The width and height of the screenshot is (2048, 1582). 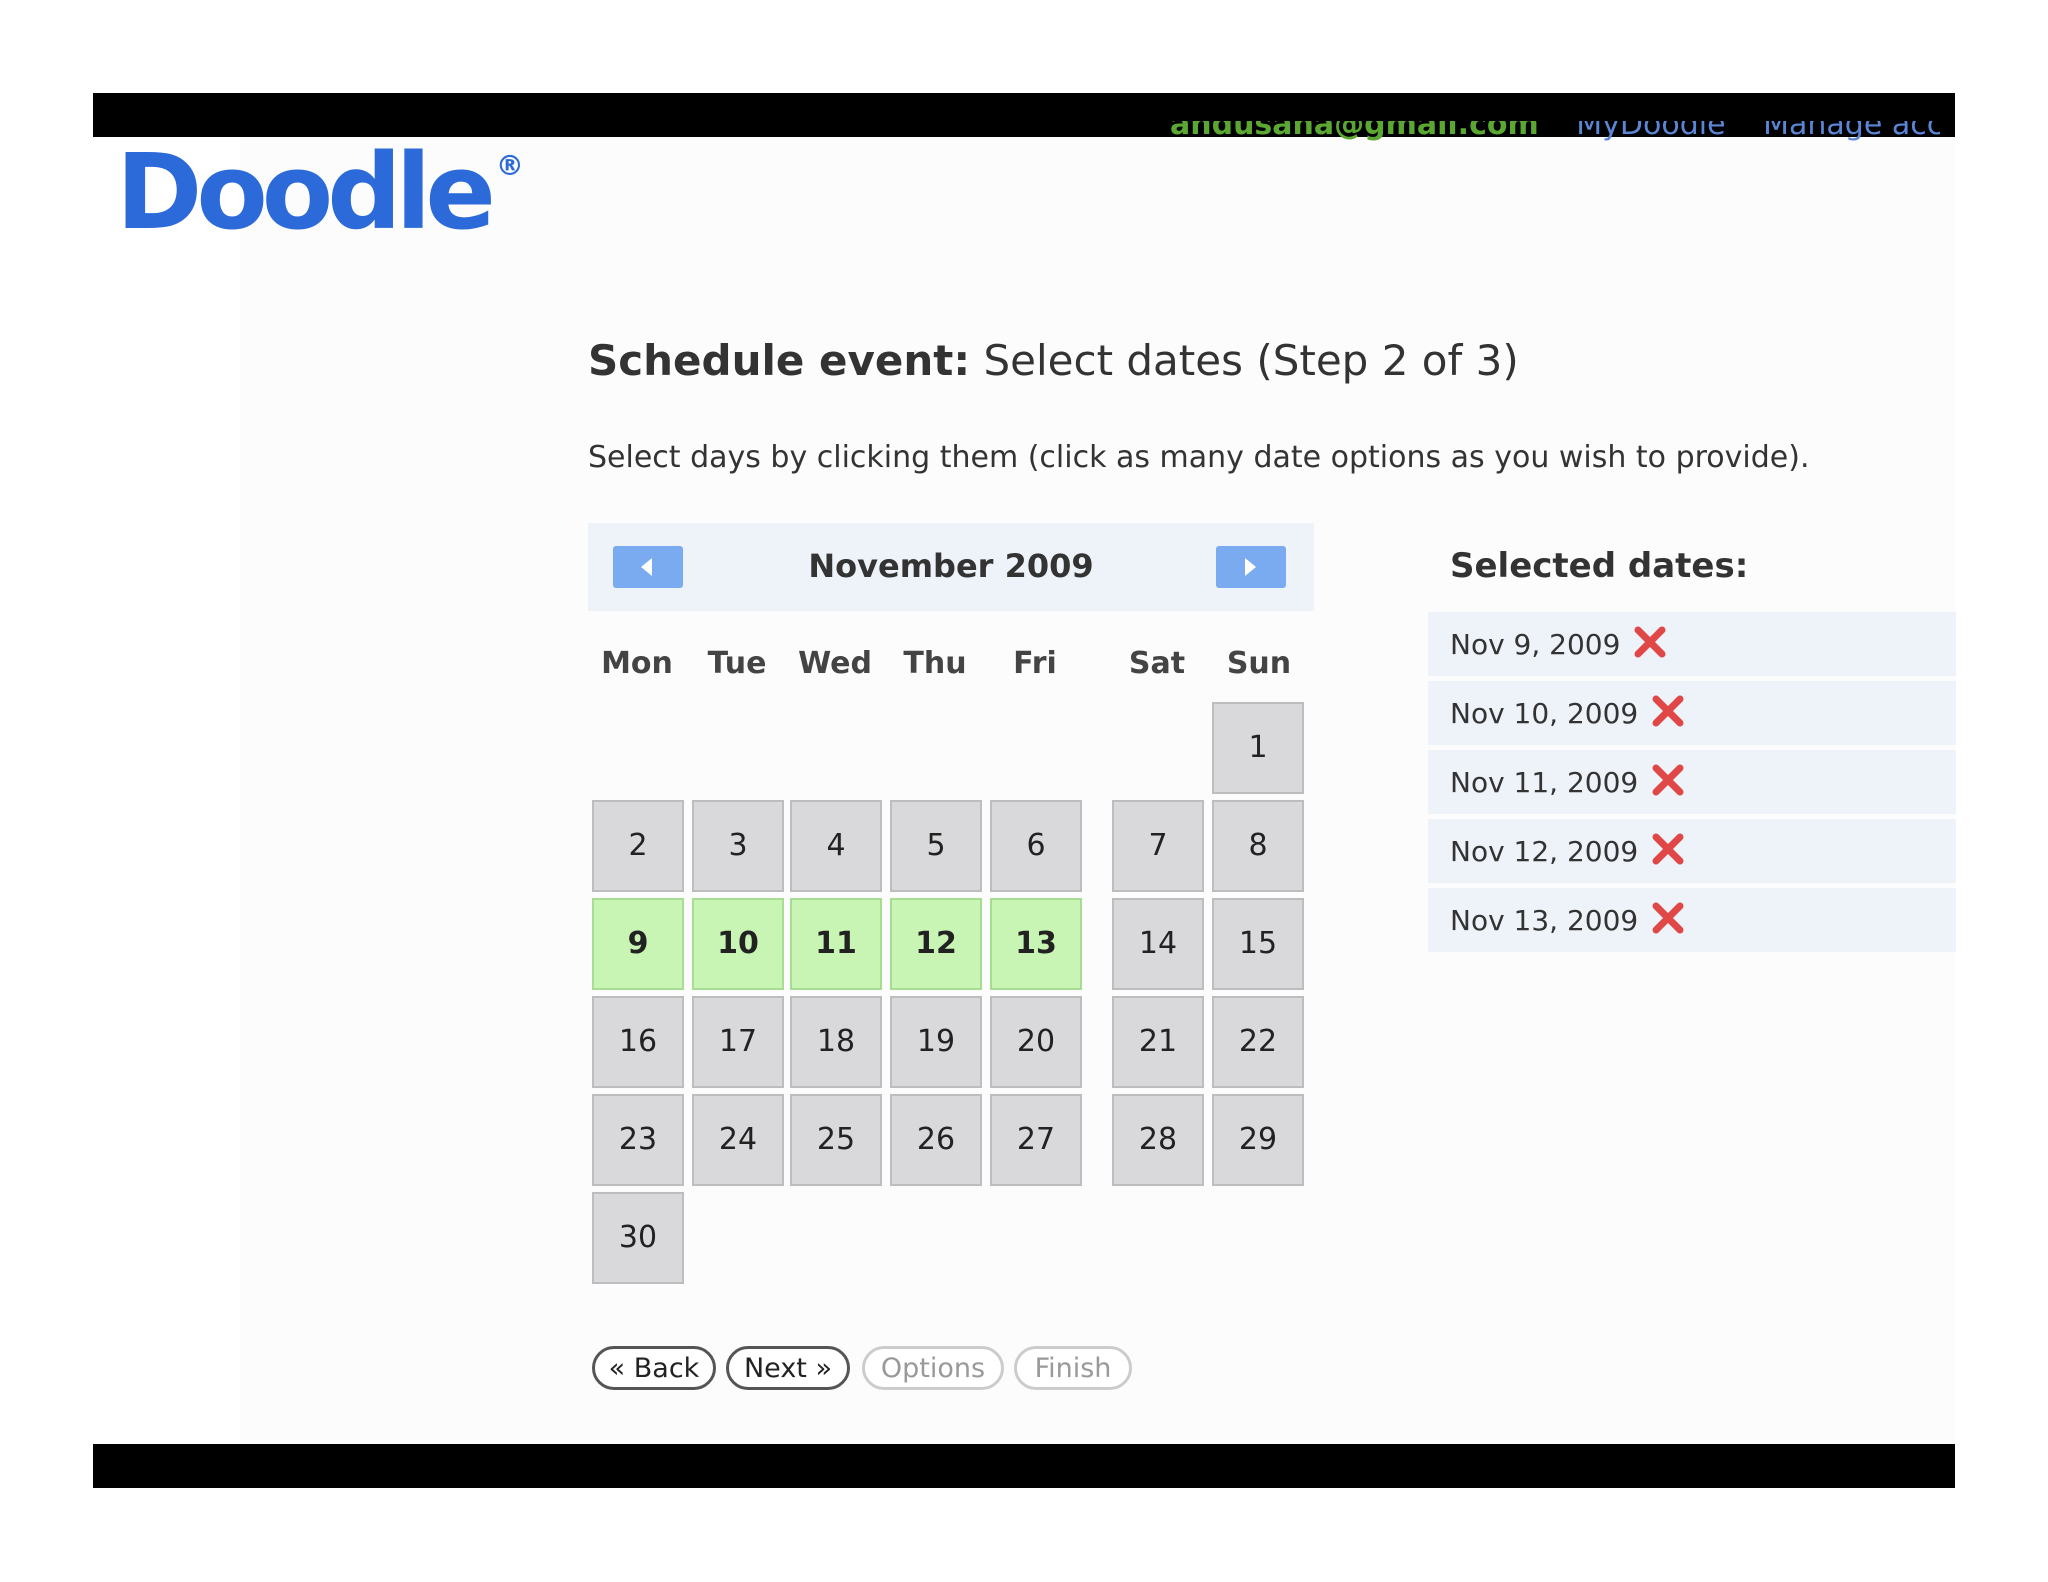 What do you see at coordinates (1544, 920) in the screenshot?
I see `selected-date-label: Nov 13, 2009` at bounding box center [1544, 920].